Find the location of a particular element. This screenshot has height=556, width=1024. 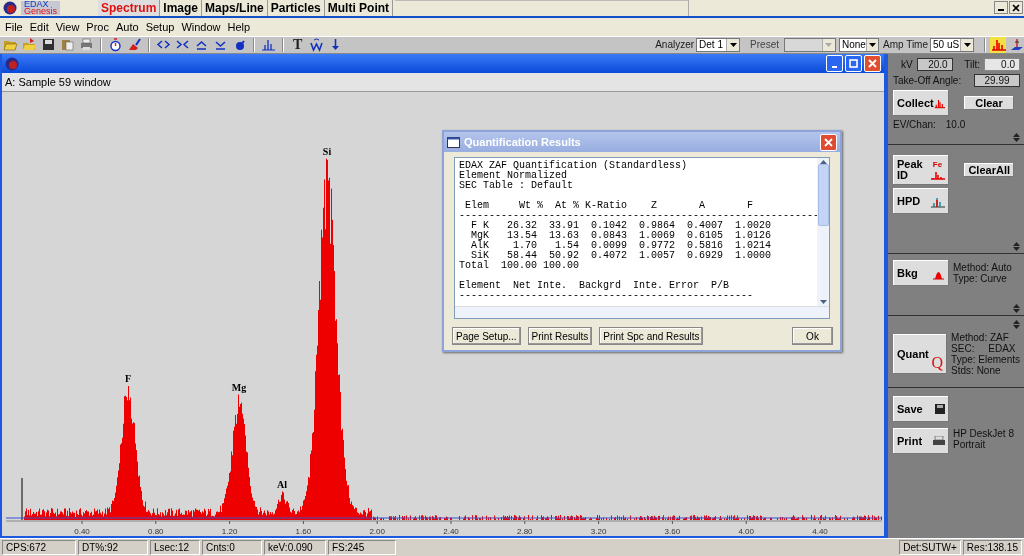

table-header: Elem Wt % At % K-Ratio Z A F is located at coordinates (609, 206).